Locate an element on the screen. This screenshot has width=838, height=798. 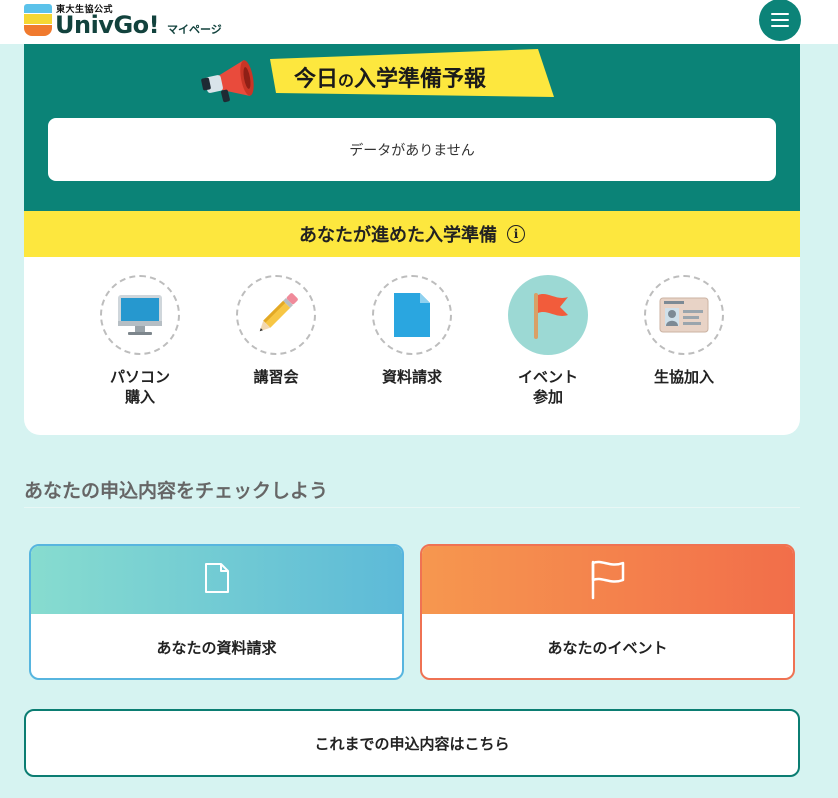
pencil-icon is located at coordinates (278, 312).